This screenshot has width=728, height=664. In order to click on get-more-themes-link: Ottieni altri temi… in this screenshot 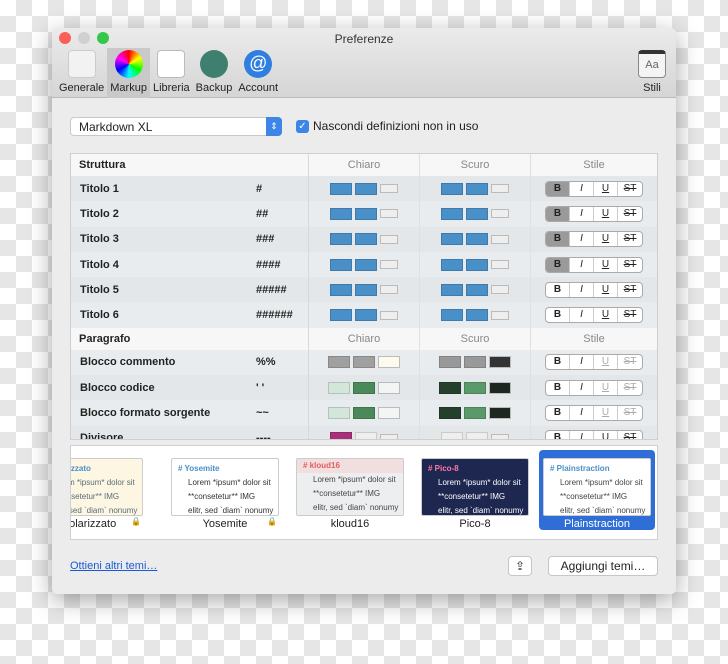, I will do `click(113, 566)`.